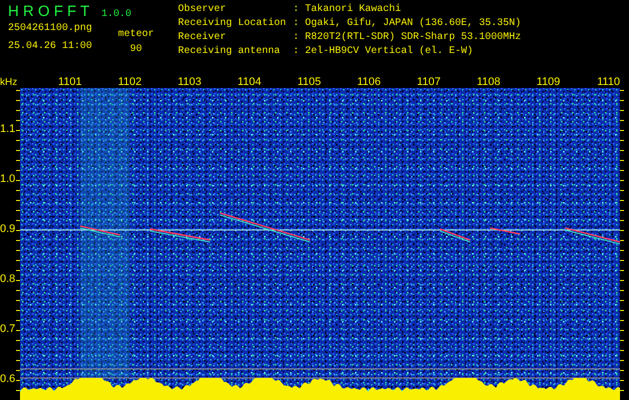 The height and width of the screenshot is (400, 629). What do you see at coordinates (309, 82) in the screenshot?
I see `time-label: 1105` at bounding box center [309, 82].